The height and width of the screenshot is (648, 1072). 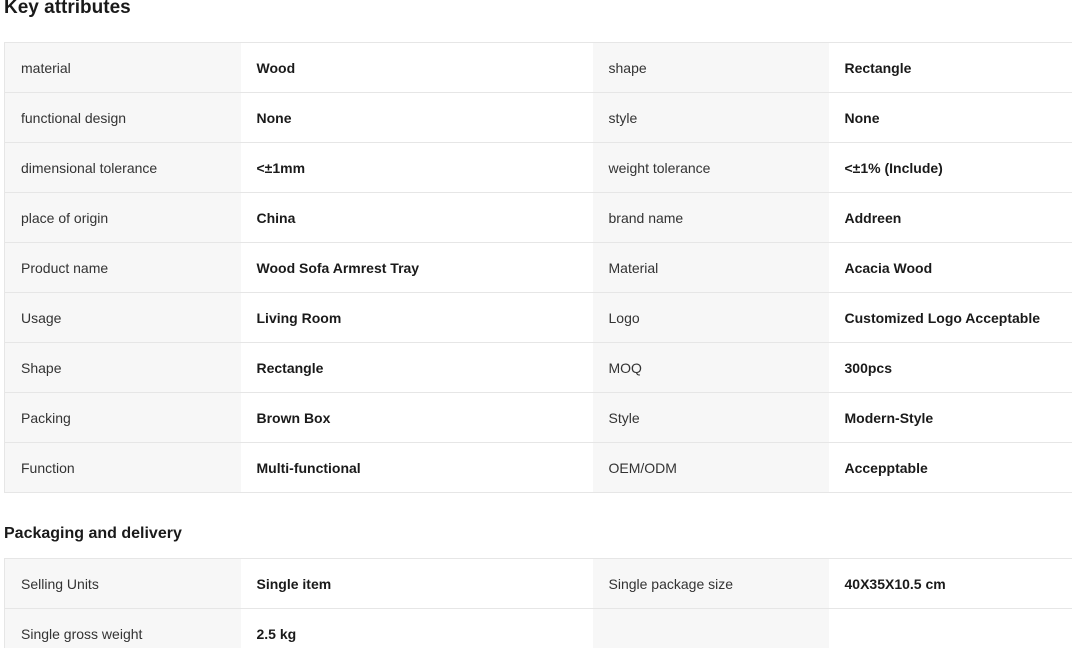 I want to click on table-row: Single gross weight 2.5 kg, so click(x=538, y=628).